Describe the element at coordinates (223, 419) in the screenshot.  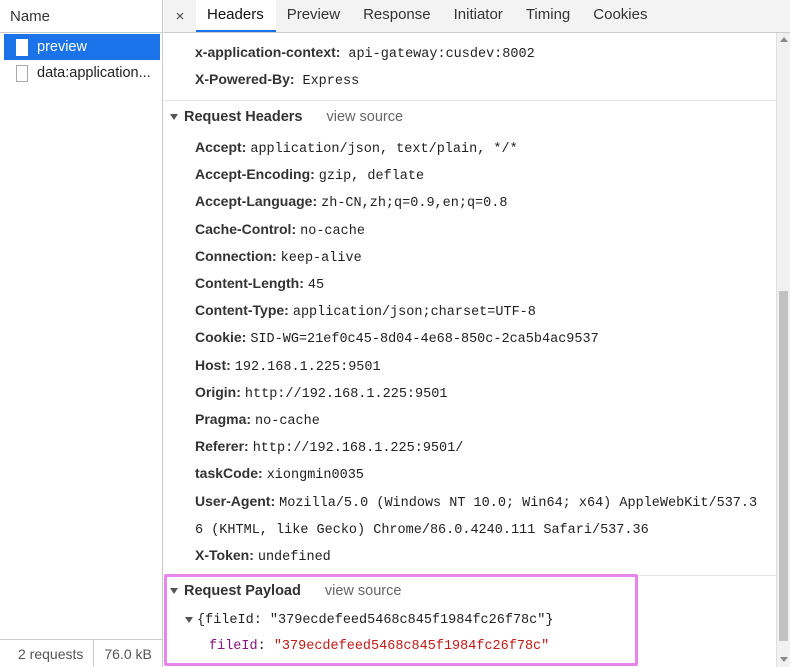
I see `header-name: Pragma:` at that location.